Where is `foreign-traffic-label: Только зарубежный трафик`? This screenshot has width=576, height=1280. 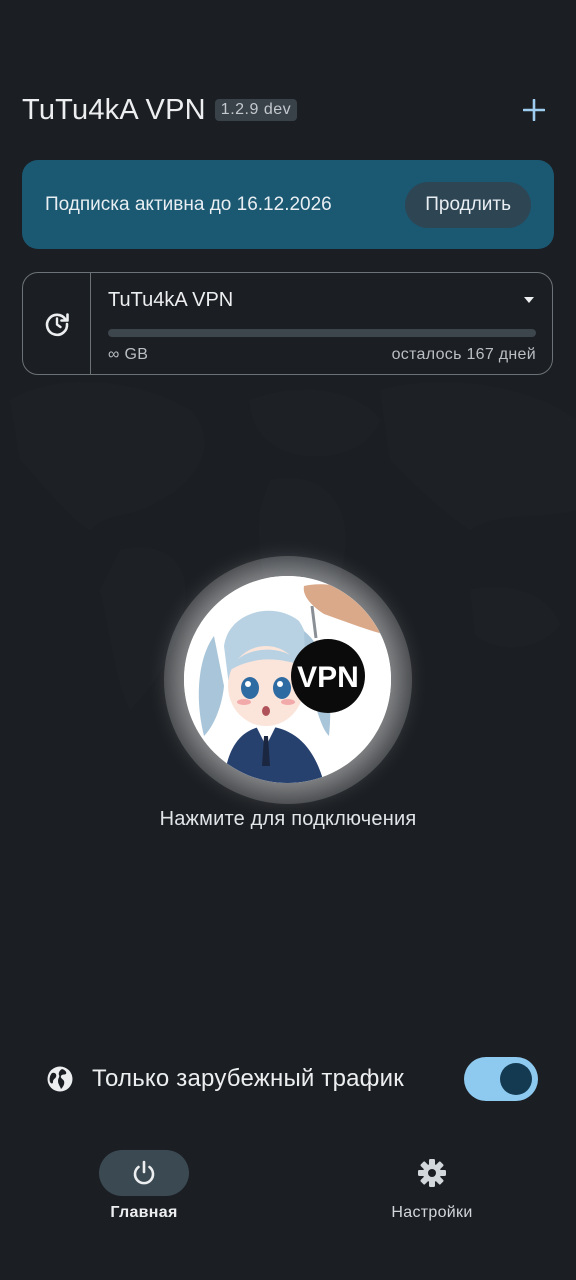
foreign-traffic-label: Только зарубежный трафик is located at coordinates (248, 1078).